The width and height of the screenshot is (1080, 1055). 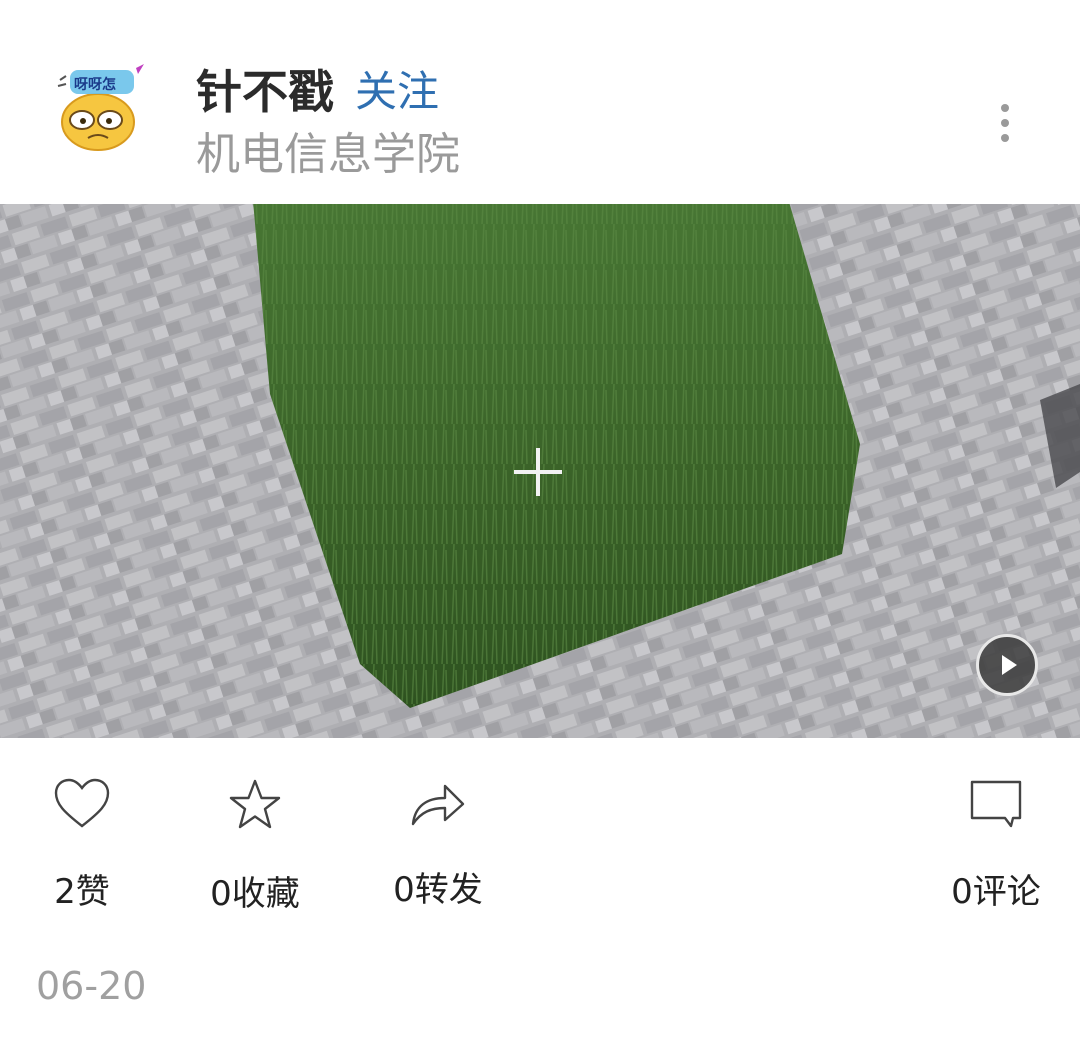 What do you see at coordinates (95, 85) in the screenshot?
I see `avatar-text: 呀呀怎` at bounding box center [95, 85].